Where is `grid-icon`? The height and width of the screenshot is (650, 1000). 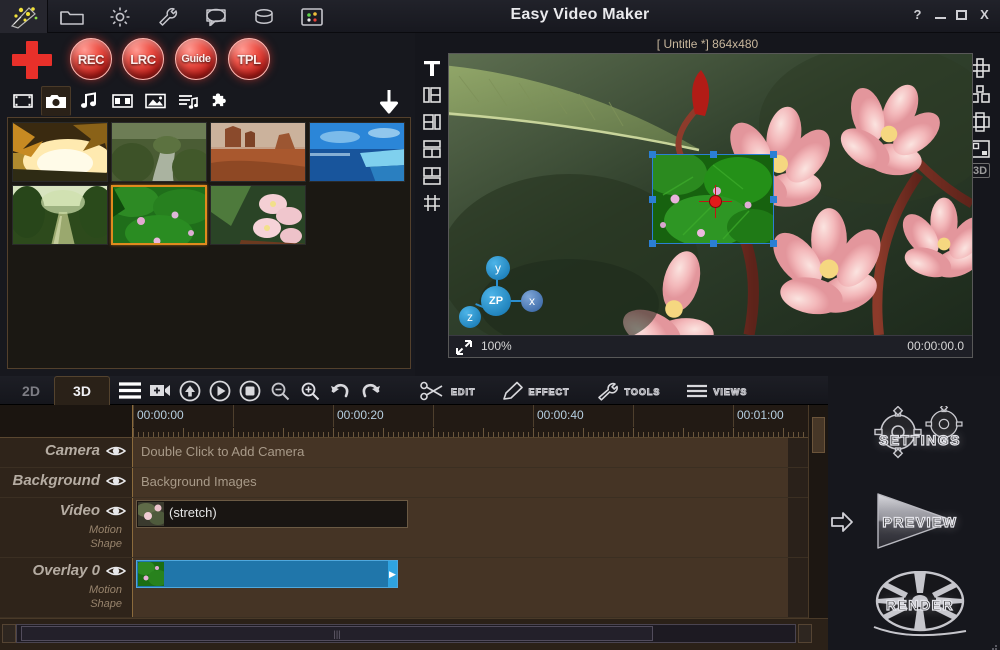 grid-icon is located at coordinates (432, 203).